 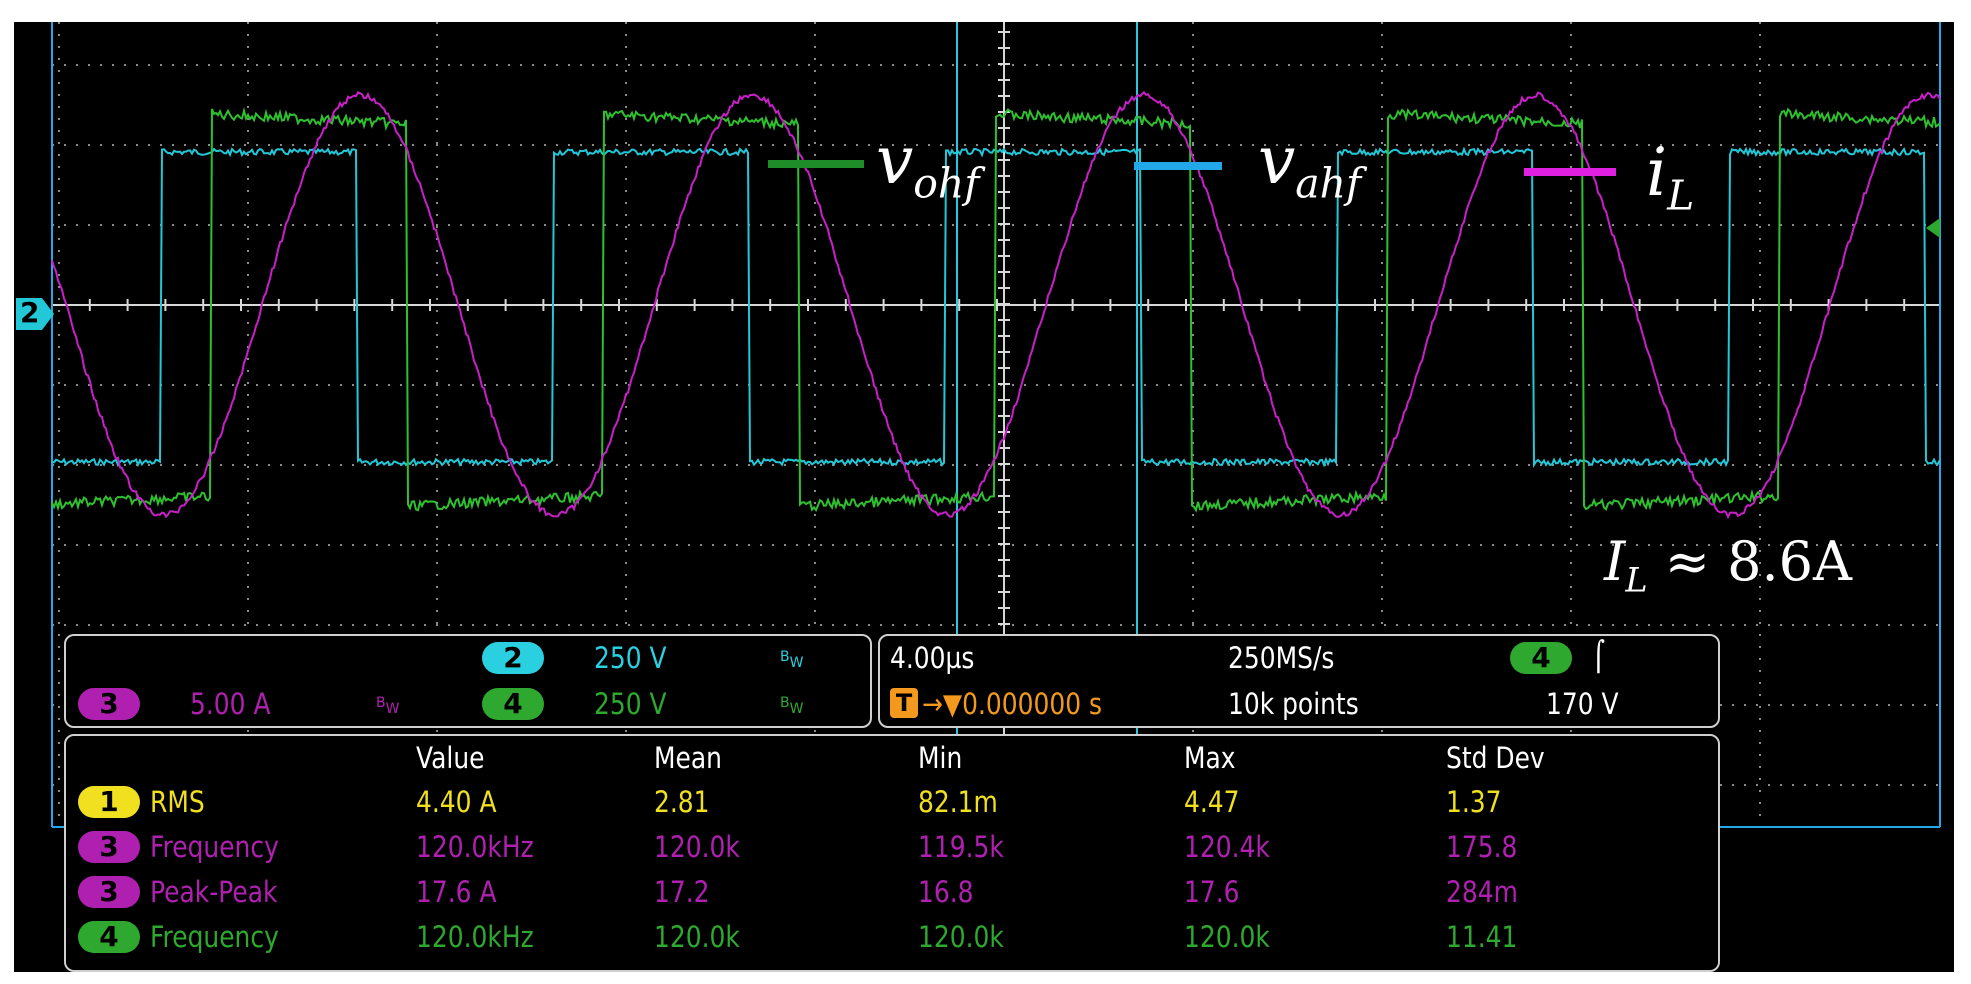 What do you see at coordinates (513, 658) in the screenshot?
I see `ch2-badge: 2` at bounding box center [513, 658].